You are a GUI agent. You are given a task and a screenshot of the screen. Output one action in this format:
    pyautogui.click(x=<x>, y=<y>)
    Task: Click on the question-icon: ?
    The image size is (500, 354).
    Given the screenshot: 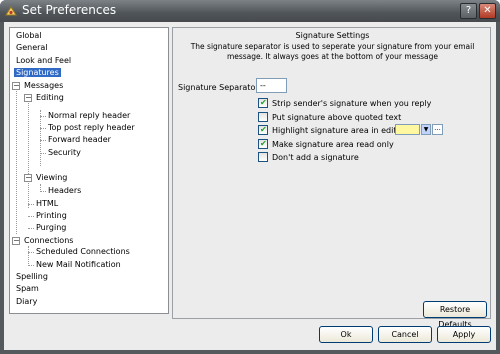 What is the action you would take?
    pyautogui.click(x=468, y=10)
    